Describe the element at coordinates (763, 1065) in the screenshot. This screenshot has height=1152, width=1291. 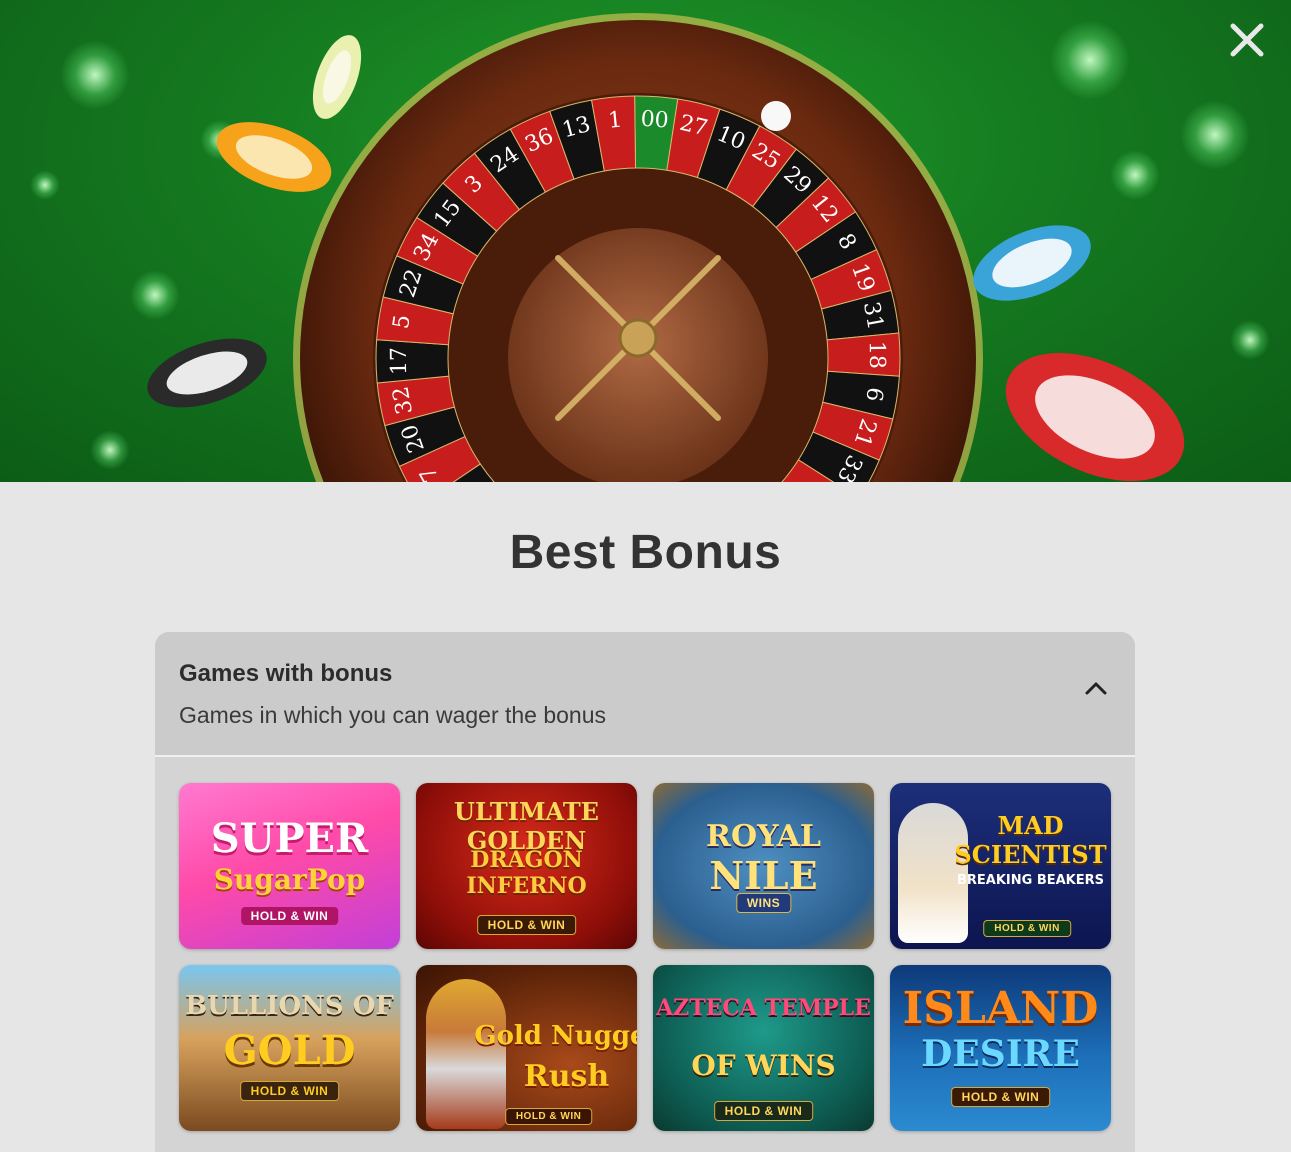
I see `game-title-line2: OF WINS` at that location.